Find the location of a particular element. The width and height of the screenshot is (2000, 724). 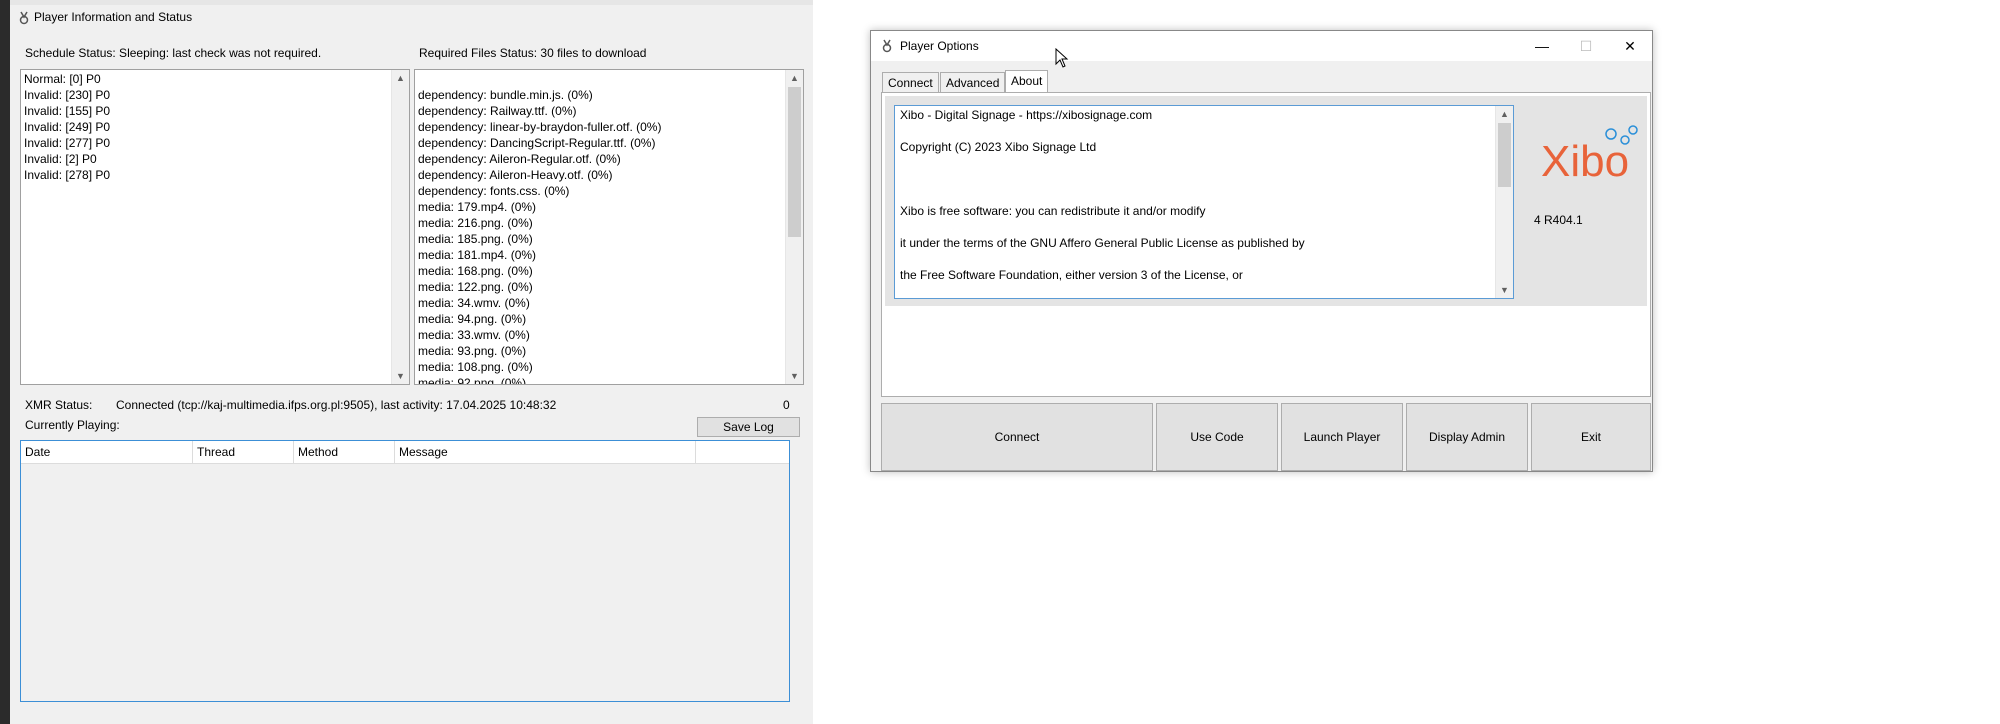

list-item: media: 94.png. (0%) is located at coordinates (538, 319).